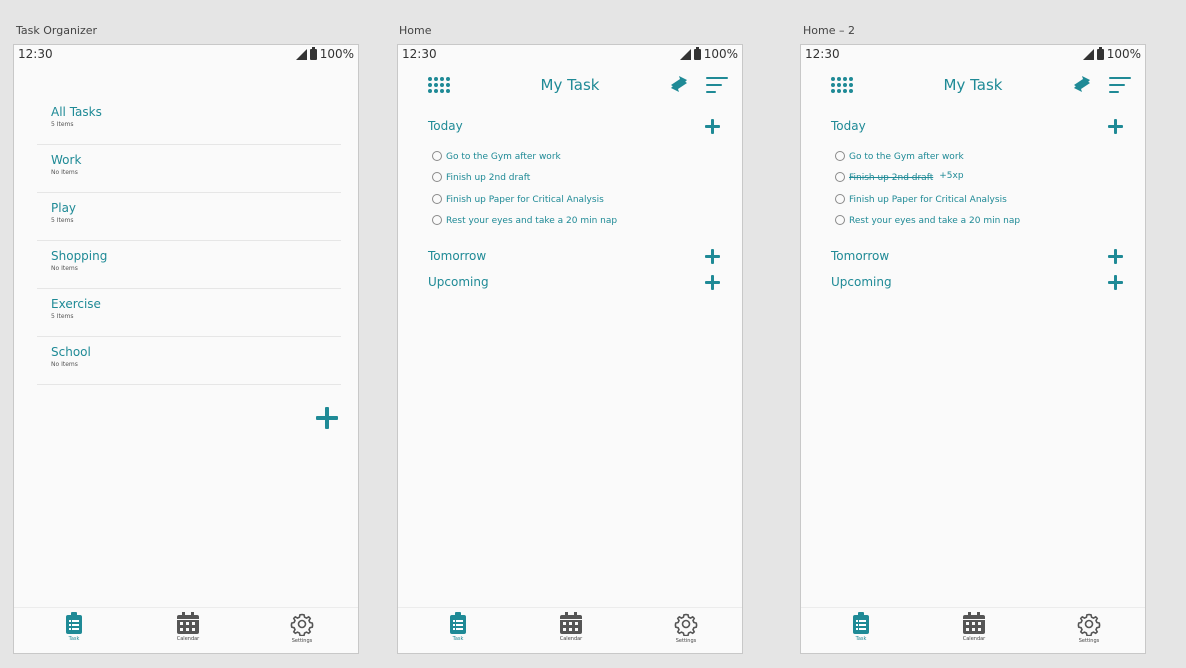  I want to click on category-name: Exercise, so click(76, 304).